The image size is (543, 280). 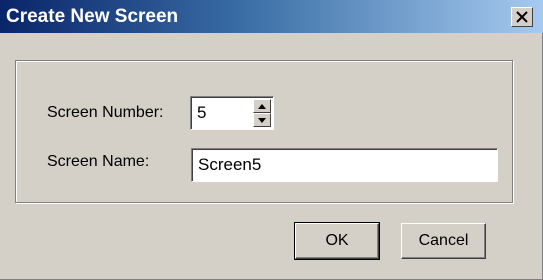 What do you see at coordinates (443, 241) in the screenshot?
I see `cancel-button: Cancel` at bounding box center [443, 241].